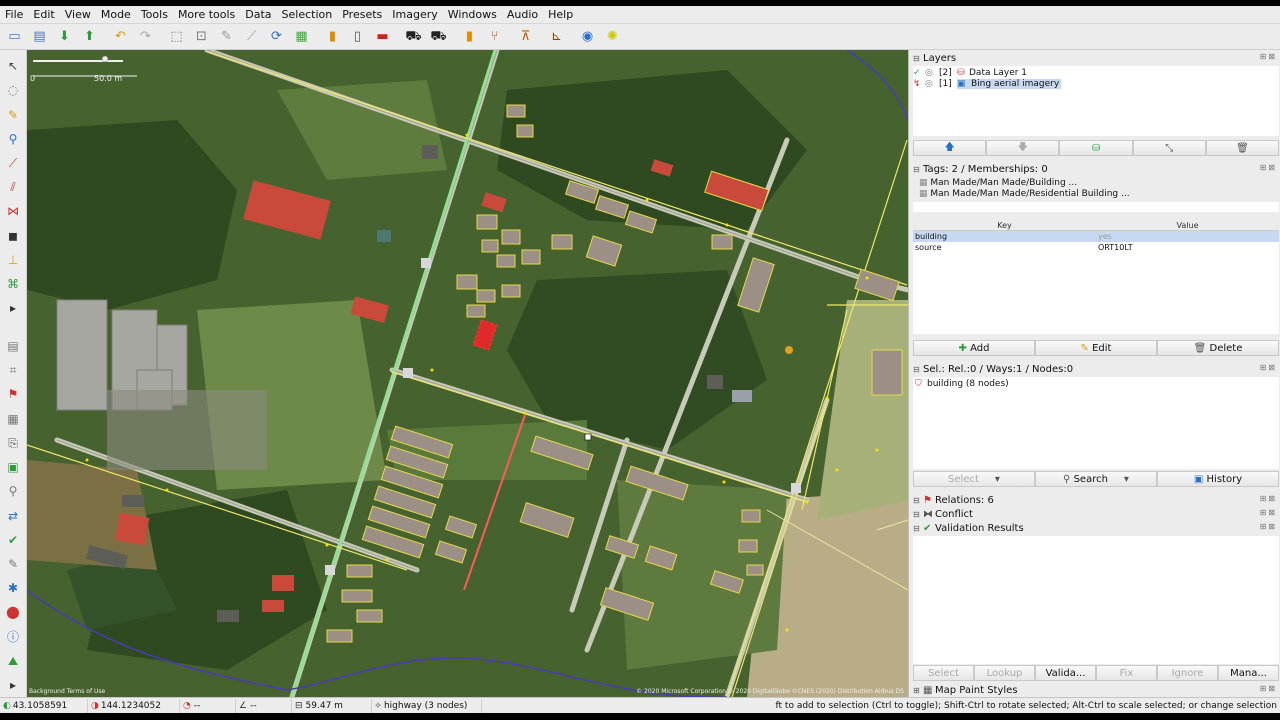 The width and height of the screenshot is (1280, 720). I want to click on tag-row: building yes, so click(1096, 236).